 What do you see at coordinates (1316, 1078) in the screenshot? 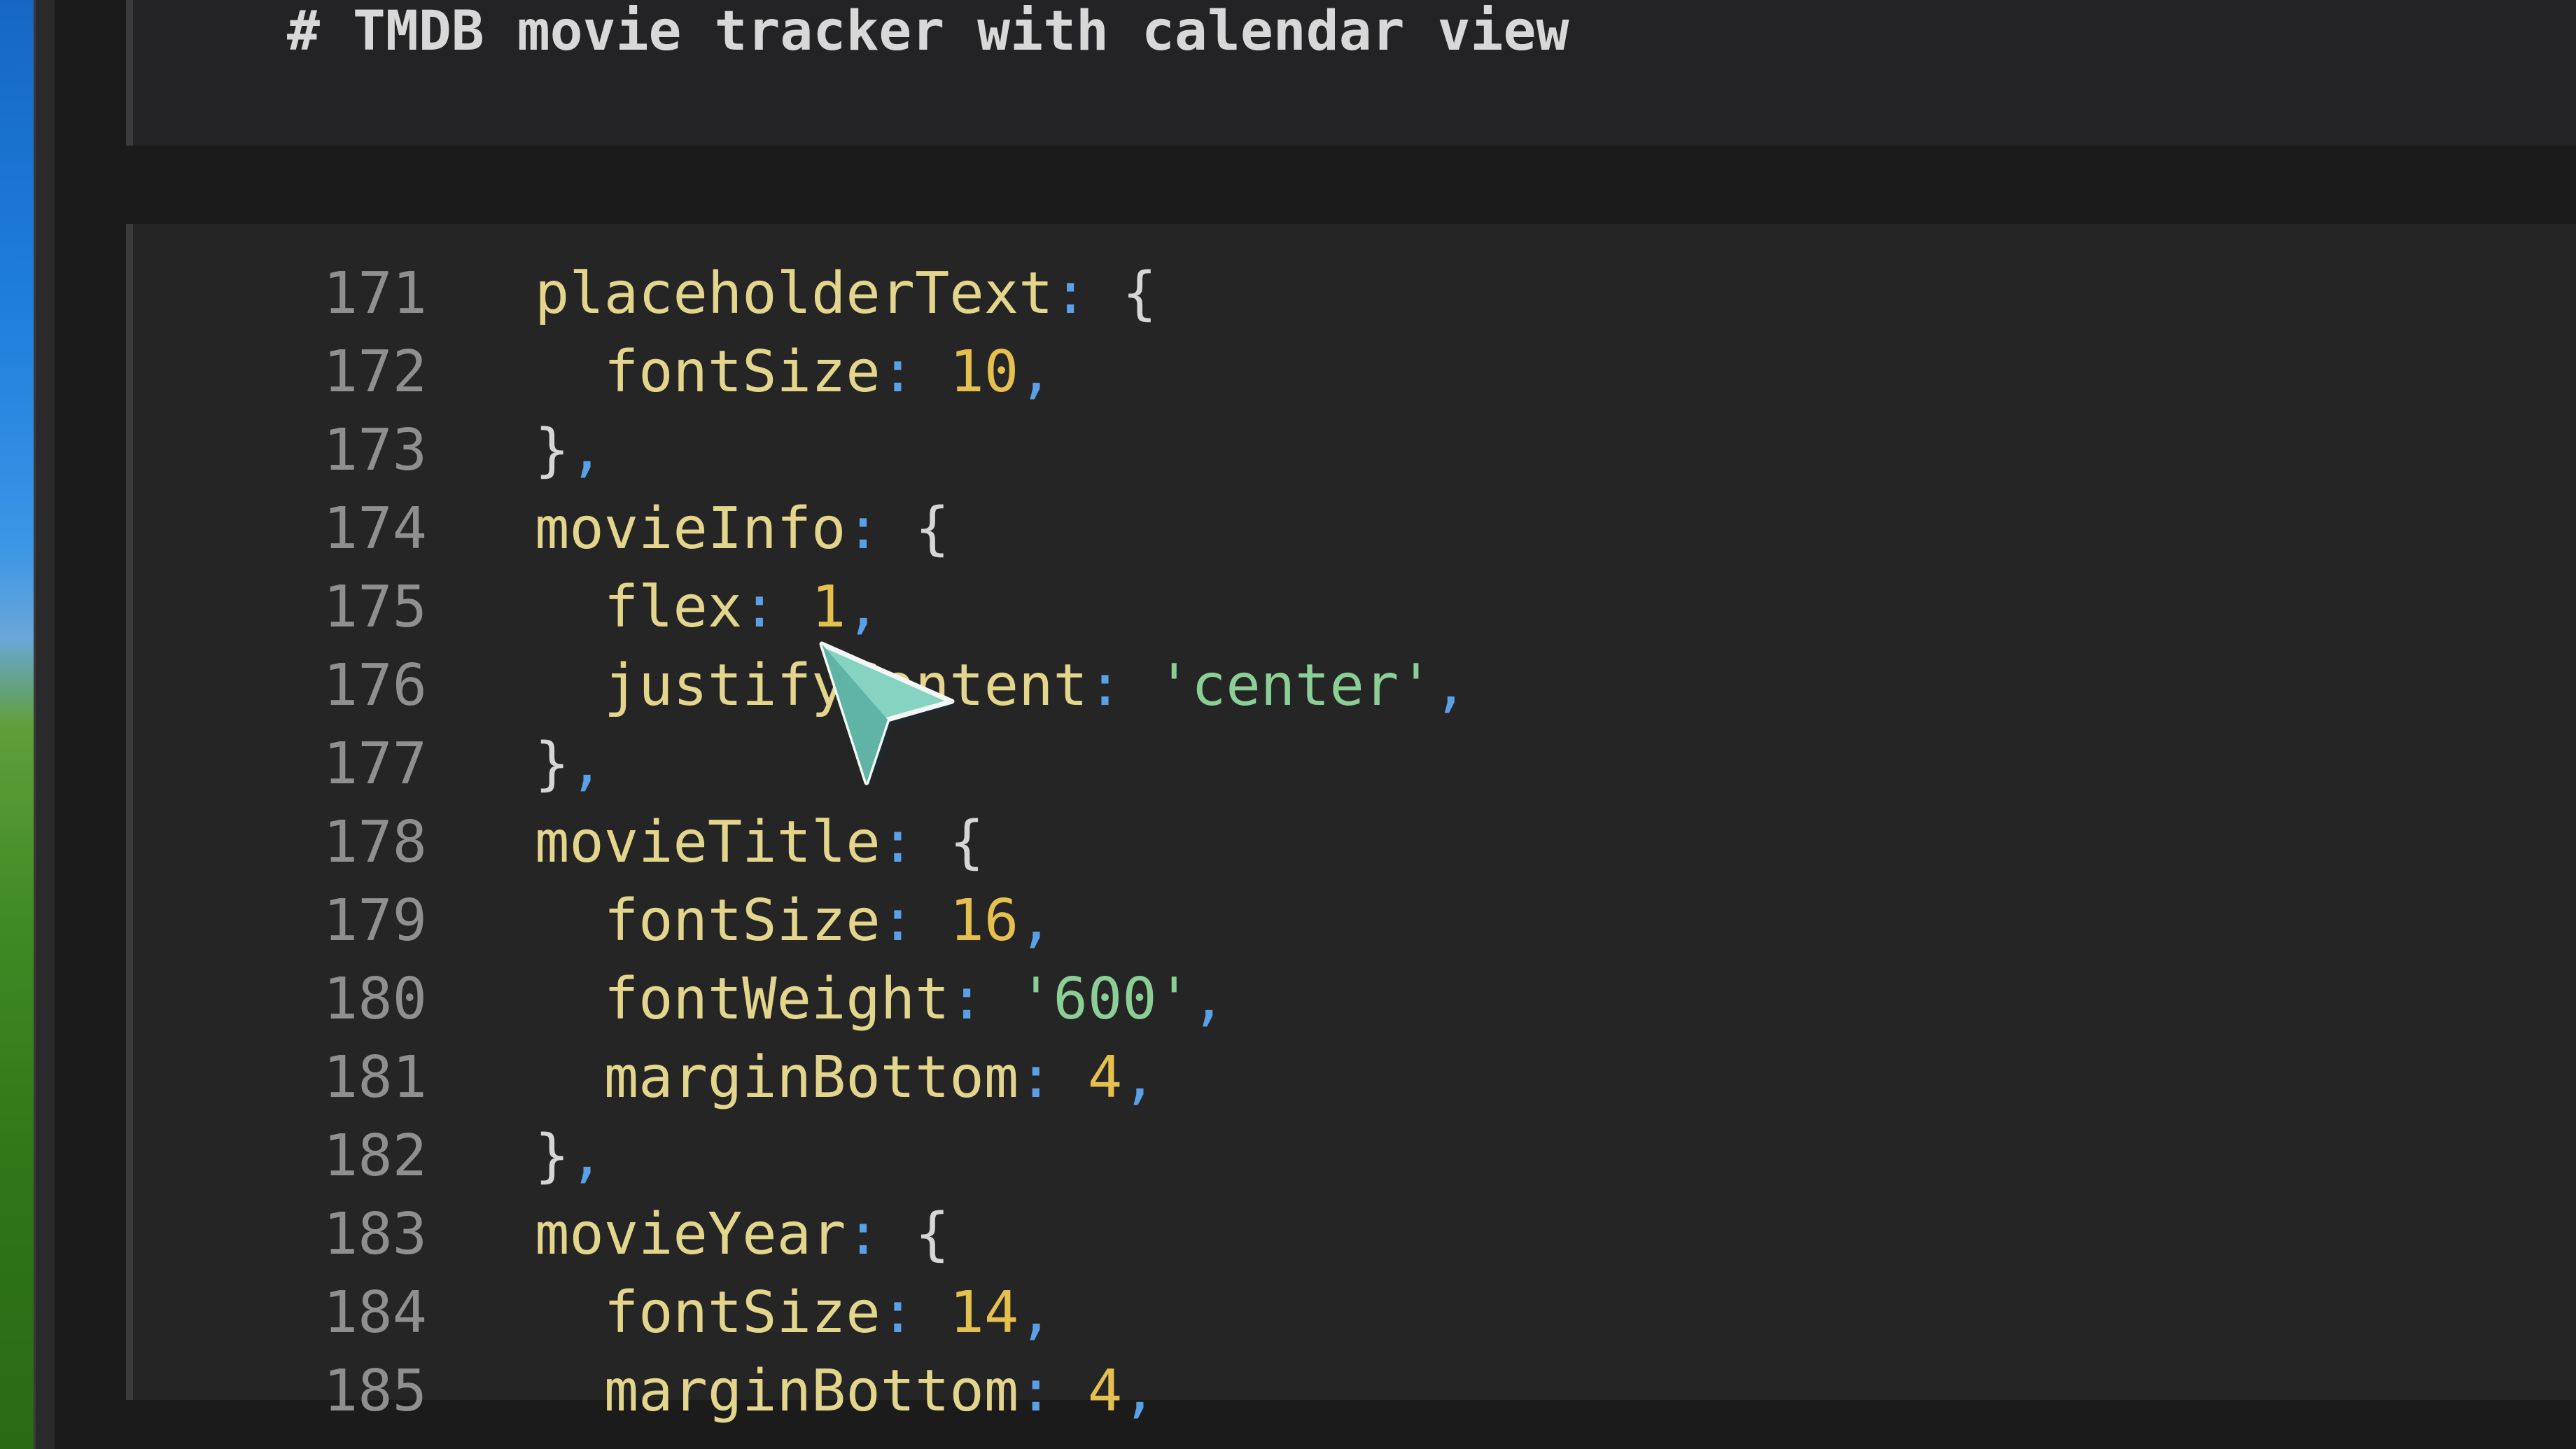
I see `code-line: 181 marginBottom: 4,` at bounding box center [1316, 1078].